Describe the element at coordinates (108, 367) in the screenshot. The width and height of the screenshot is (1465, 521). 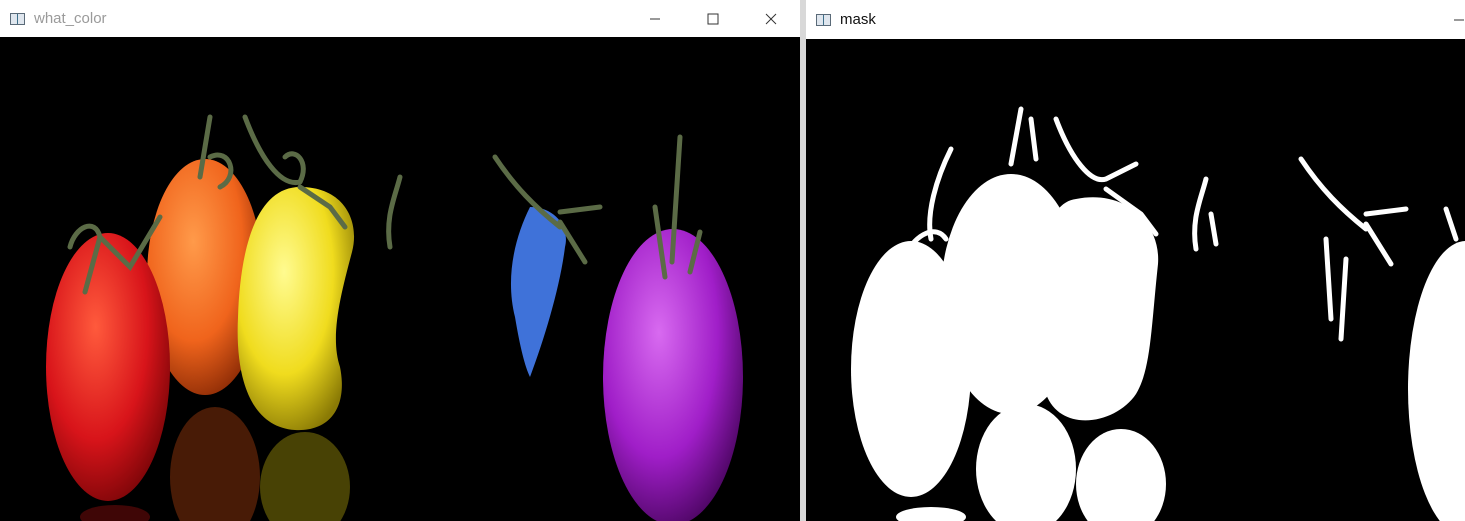
I see `red-tomato` at that location.